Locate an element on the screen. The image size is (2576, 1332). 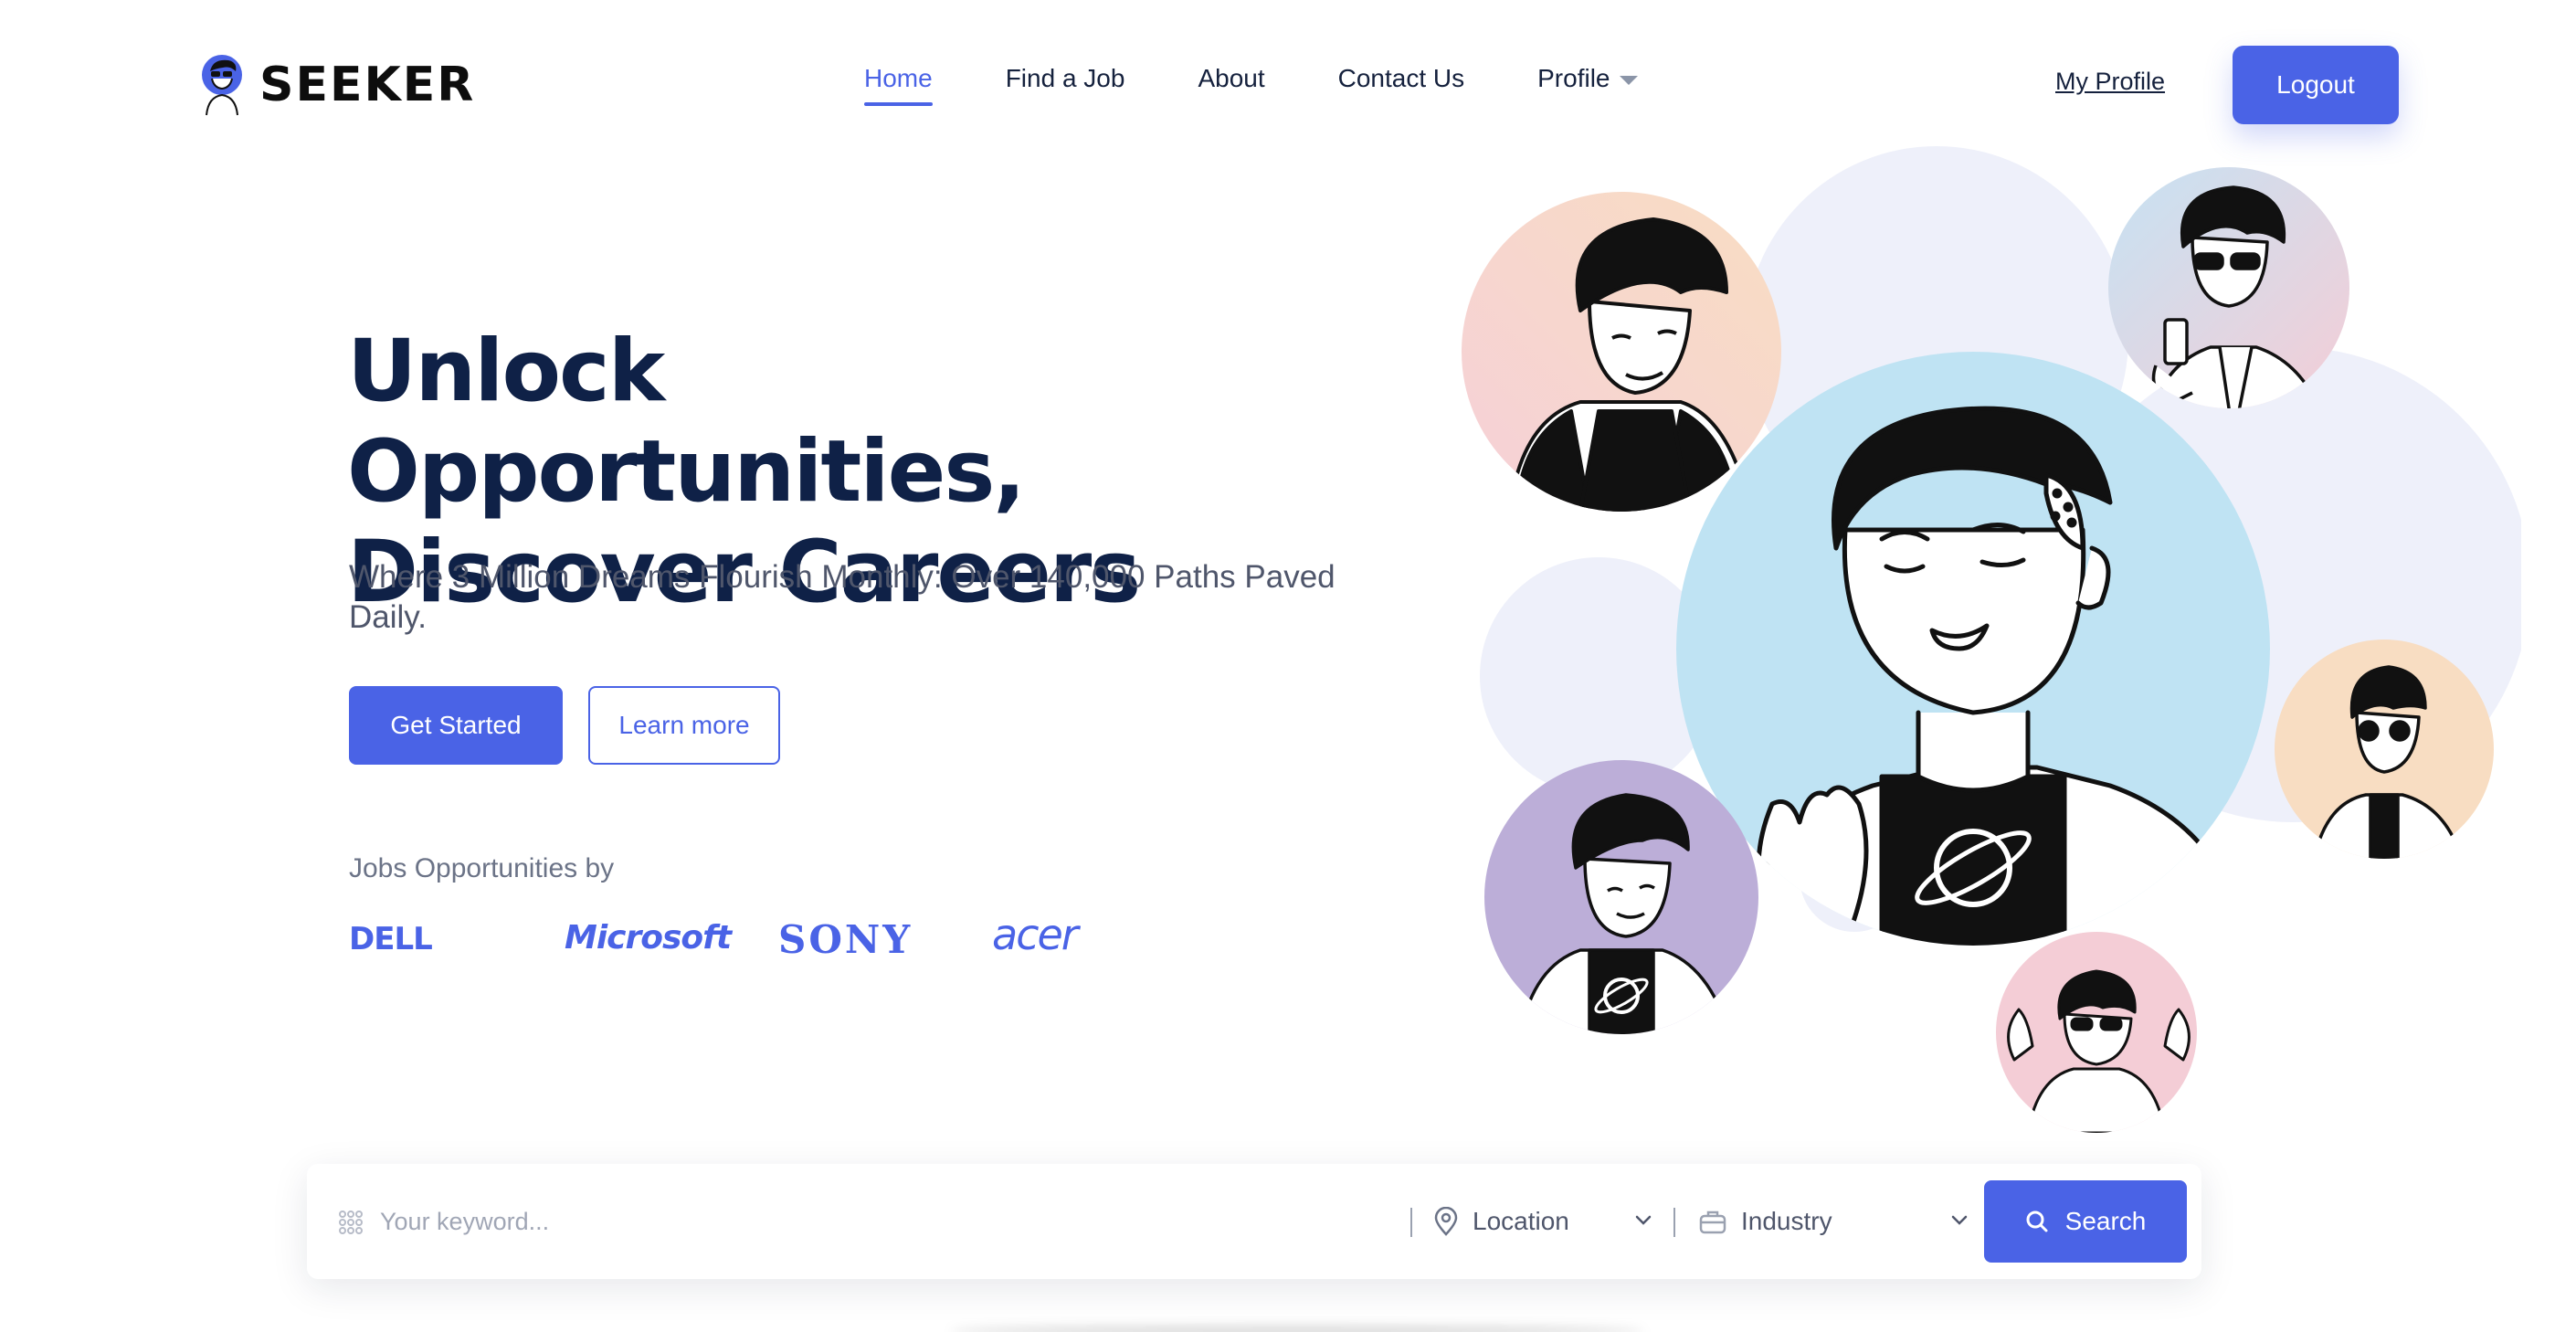
acer-logo: acer is located at coordinates (1035, 934).